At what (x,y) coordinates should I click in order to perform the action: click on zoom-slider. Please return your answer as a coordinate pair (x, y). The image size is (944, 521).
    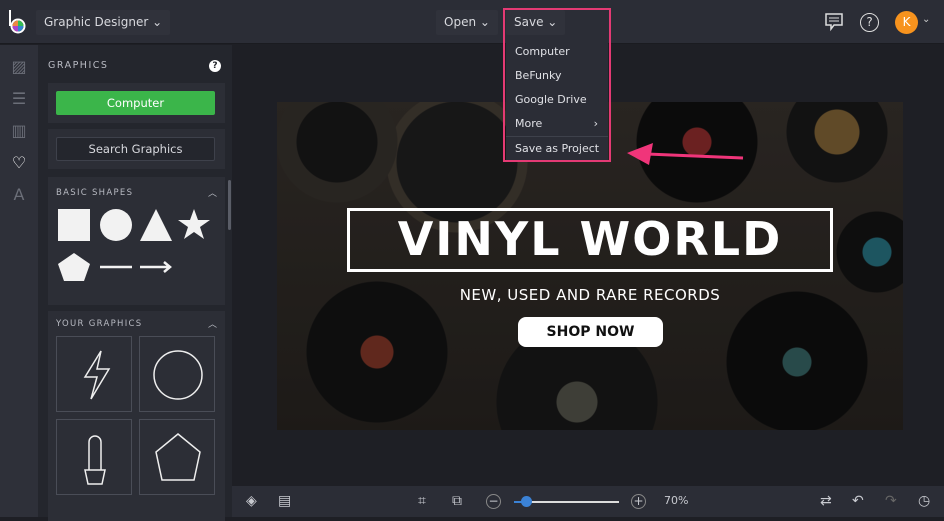
    Looking at the image, I should click on (566, 501).